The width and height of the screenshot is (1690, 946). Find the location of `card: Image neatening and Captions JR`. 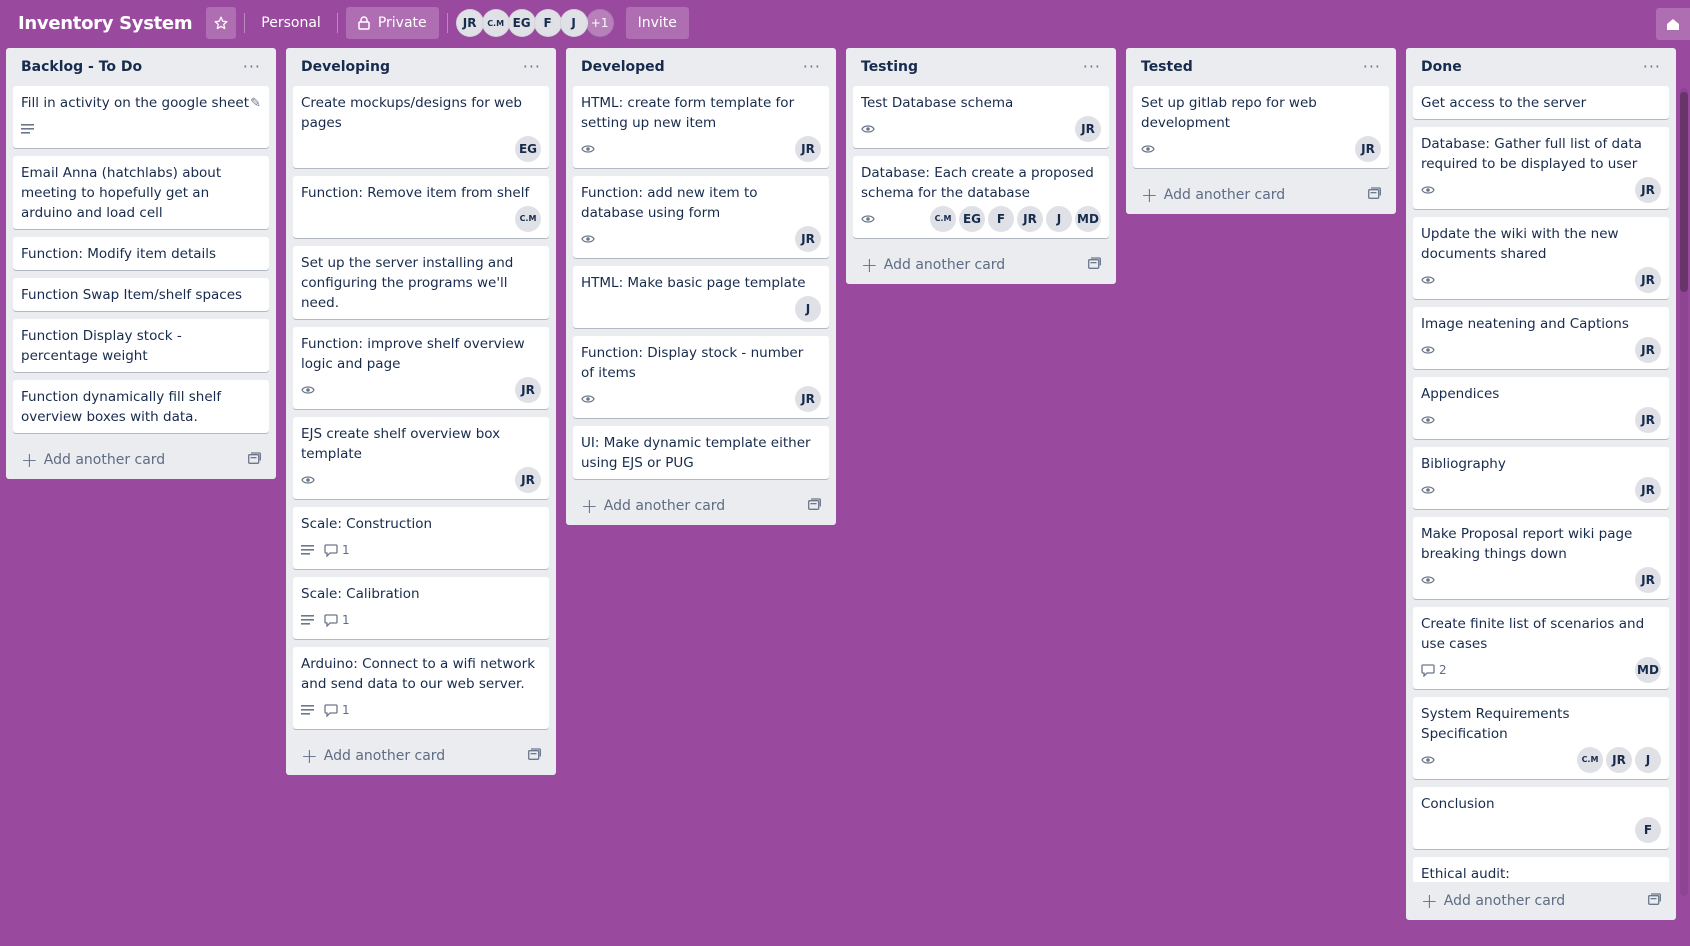

card: Image neatening and Captions JR is located at coordinates (1541, 338).